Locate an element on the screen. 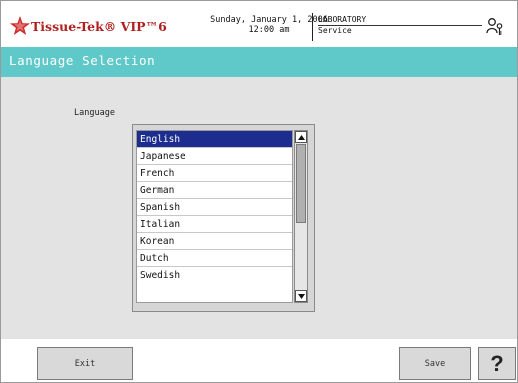 The image size is (518, 383). language-option-italian: Italian is located at coordinates (214, 224).